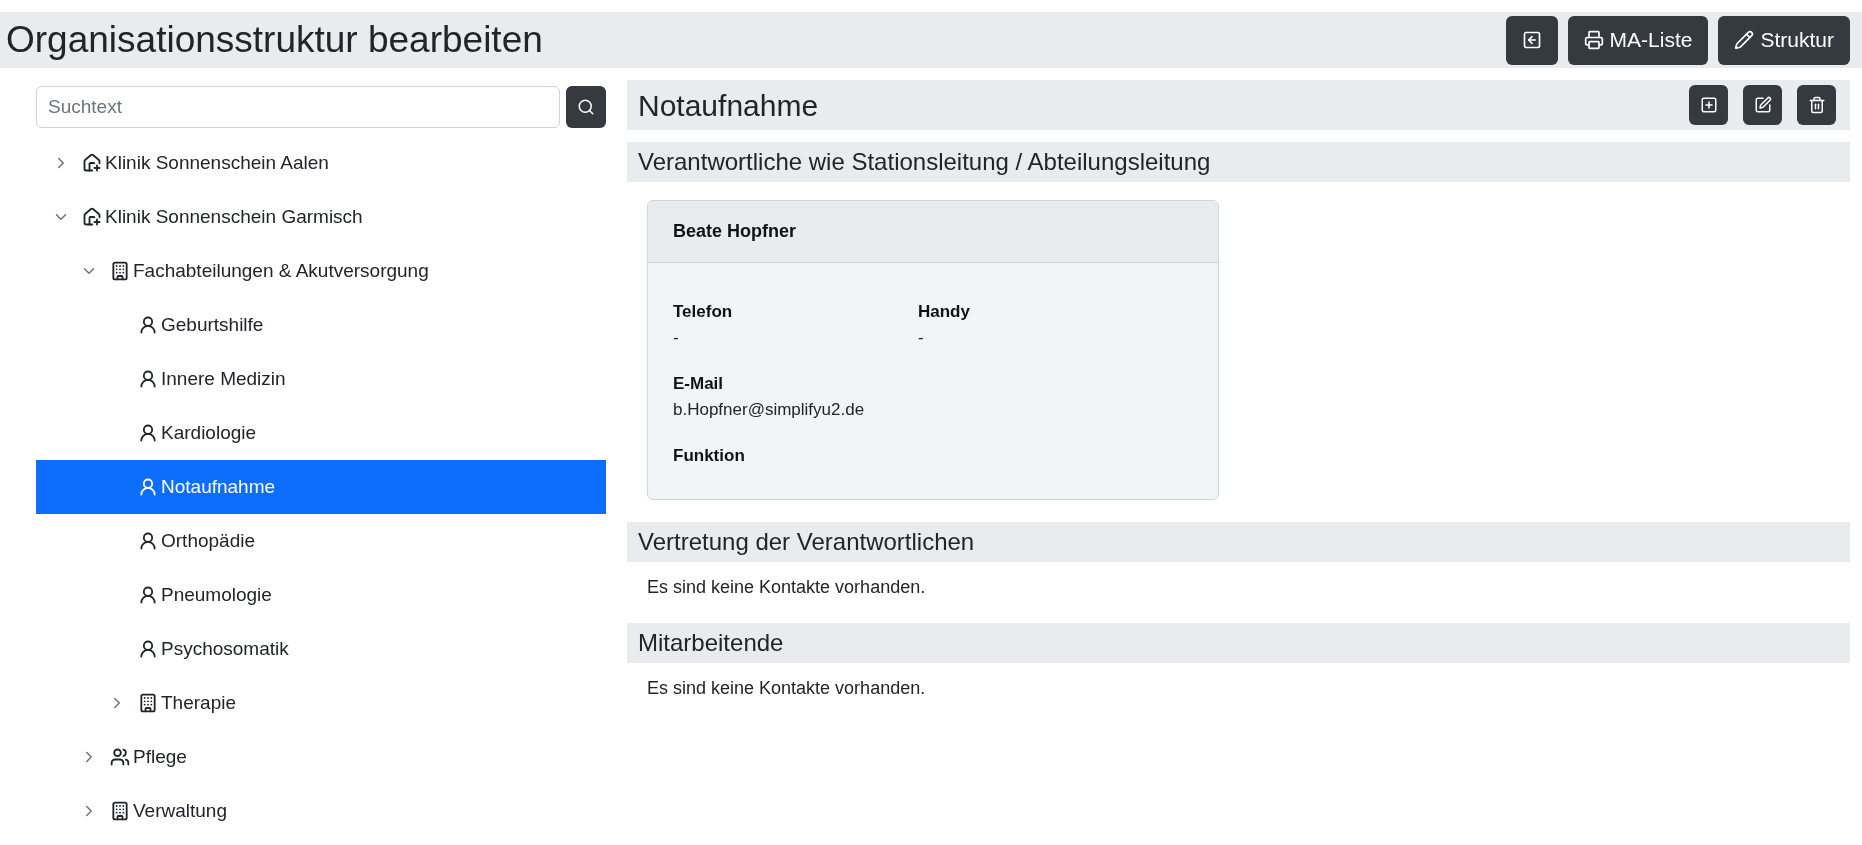  What do you see at coordinates (120, 757) in the screenshot?
I see `people-icon` at bounding box center [120, 757].